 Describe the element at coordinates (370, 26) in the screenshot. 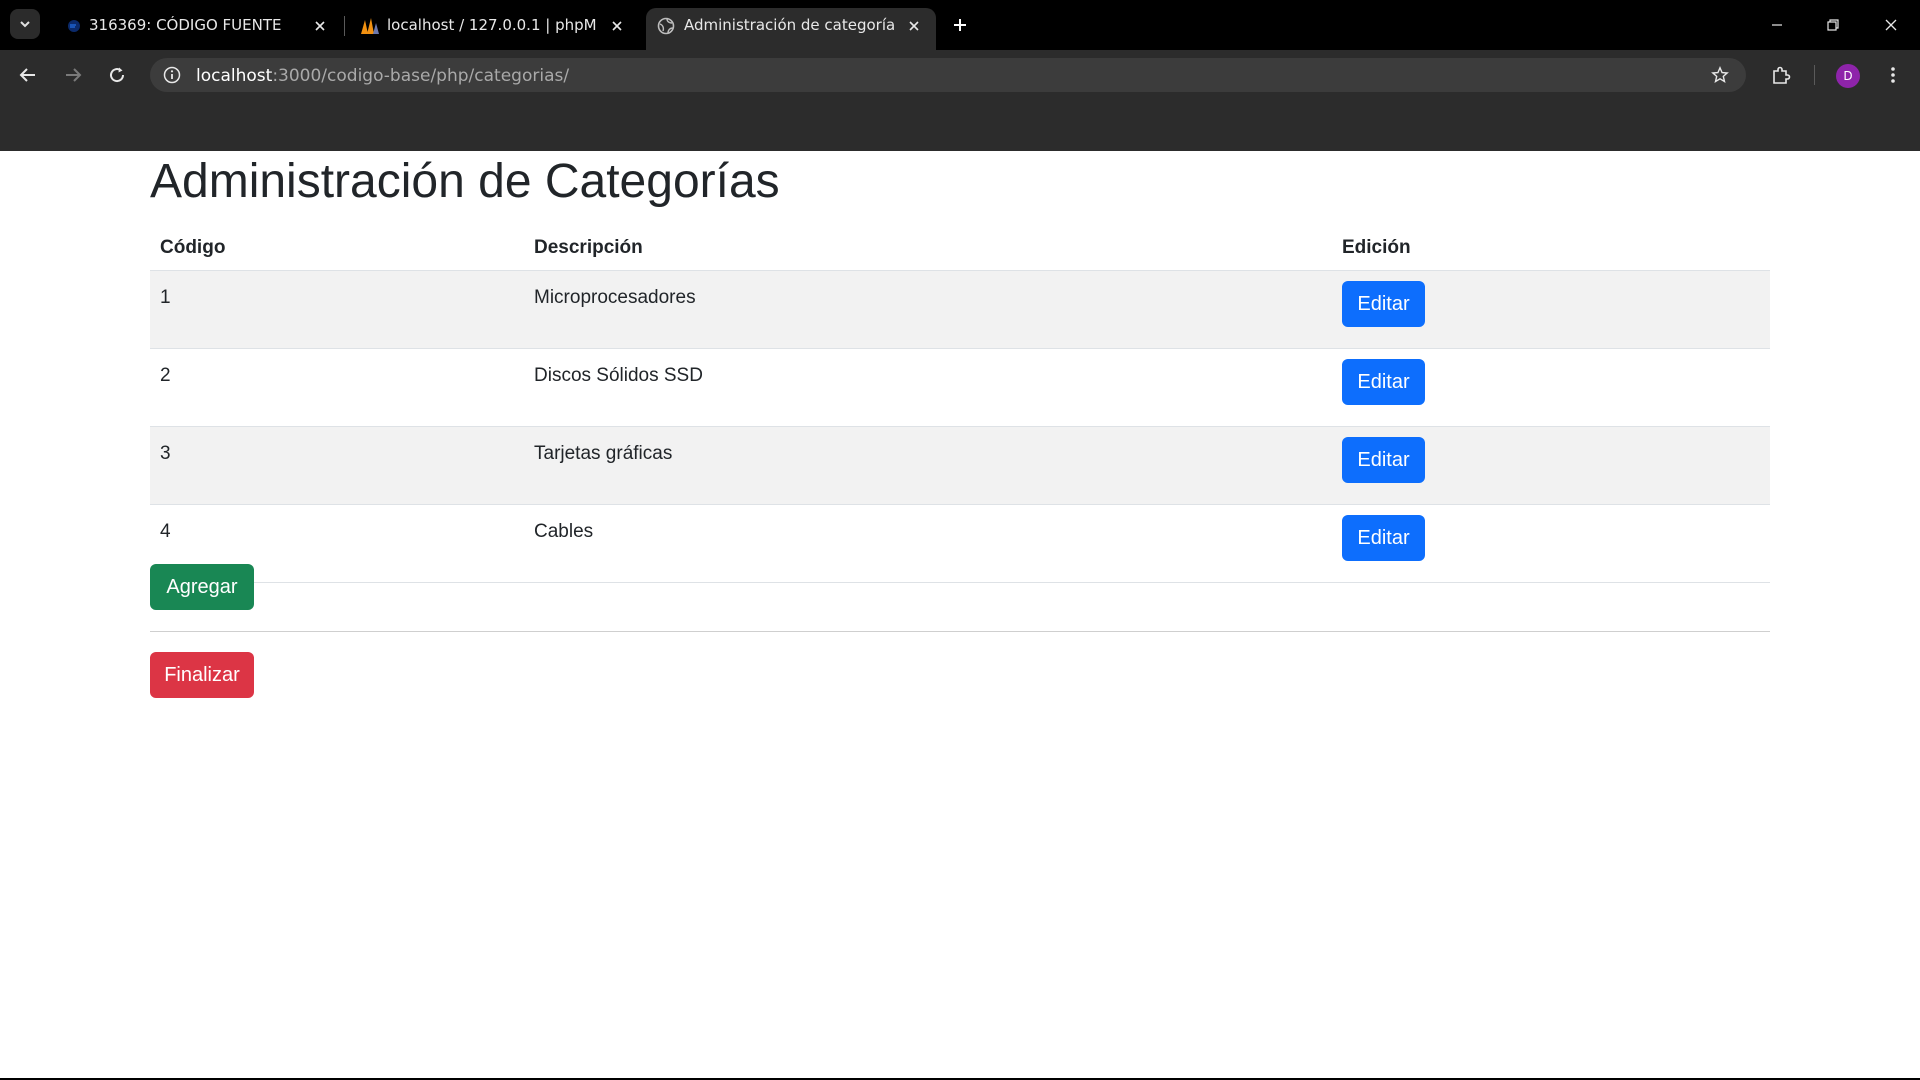

I see `phpmyadmin-icon` at that location.